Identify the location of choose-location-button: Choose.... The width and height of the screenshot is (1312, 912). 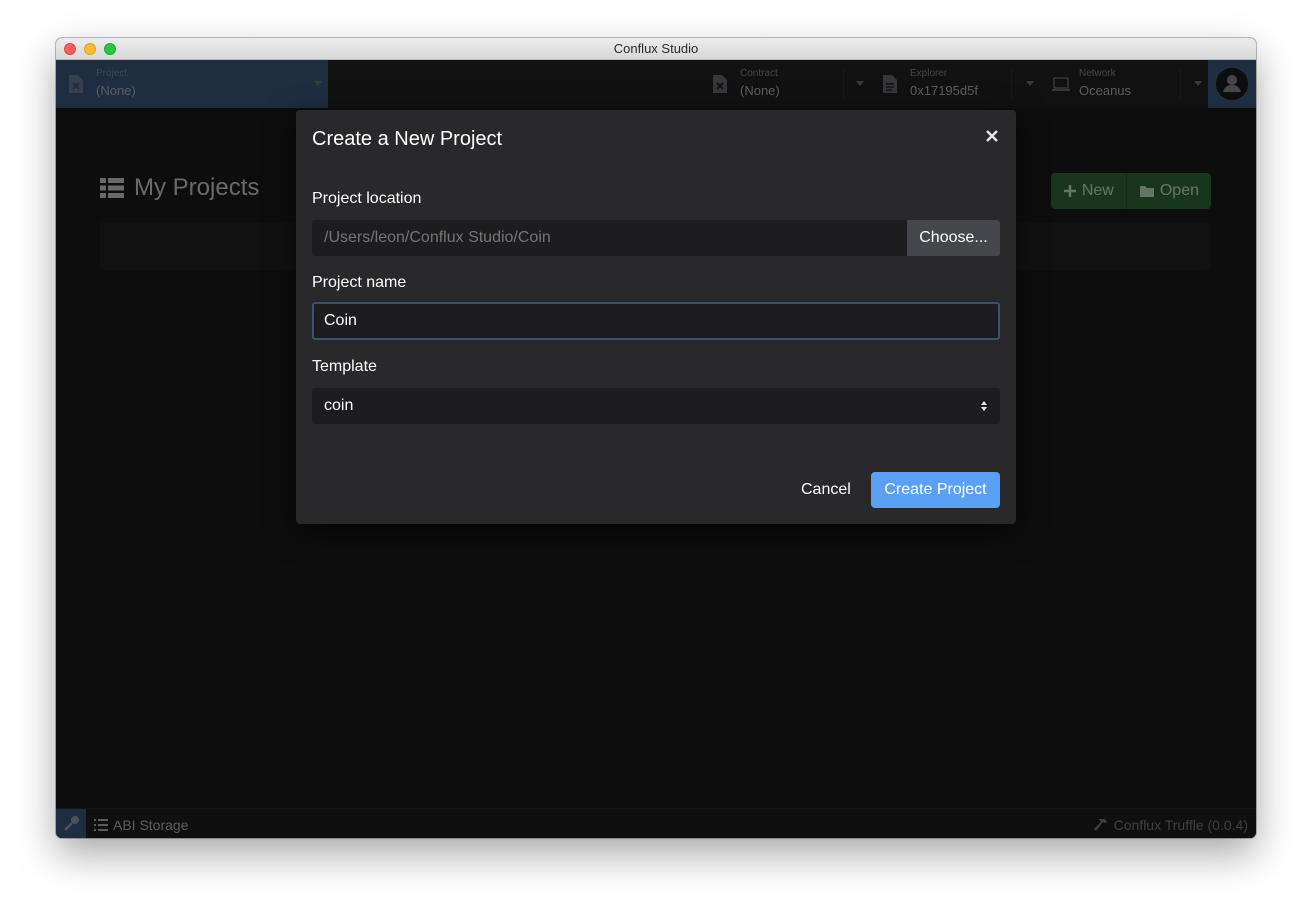
(953, 238).